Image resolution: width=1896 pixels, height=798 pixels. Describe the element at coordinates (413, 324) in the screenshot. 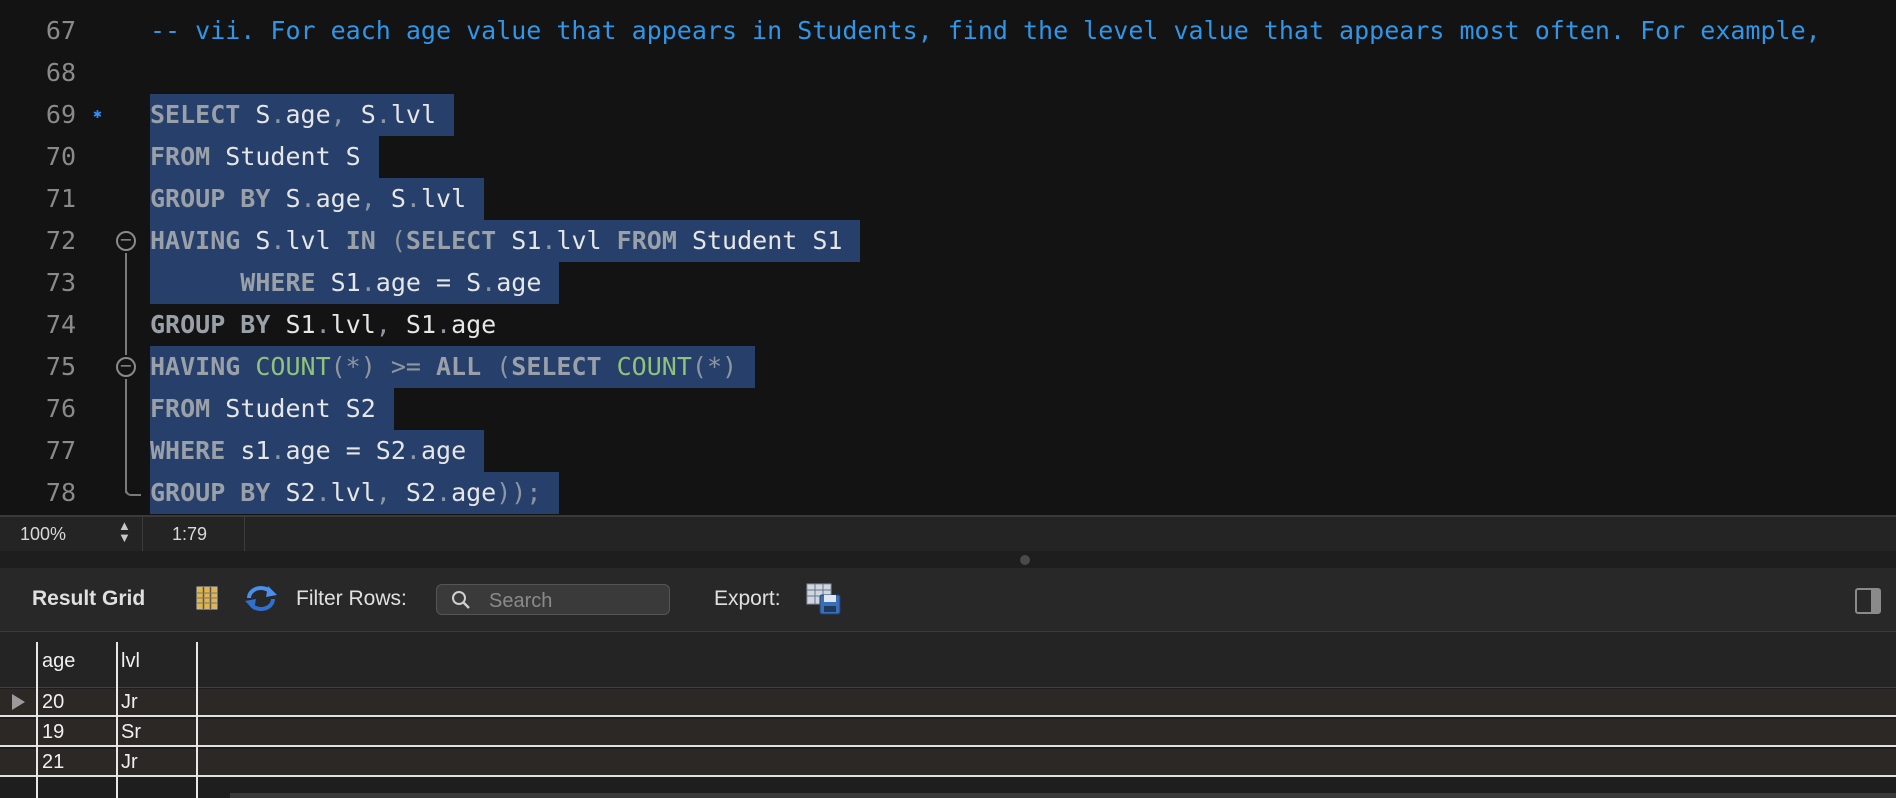

I see `code-token: S1` at that location.